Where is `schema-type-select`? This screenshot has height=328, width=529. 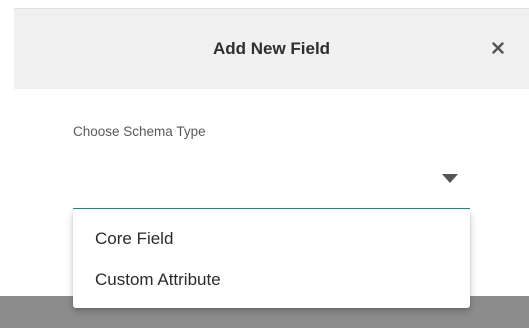 schema-type-select is located at coordinates (271, 183).